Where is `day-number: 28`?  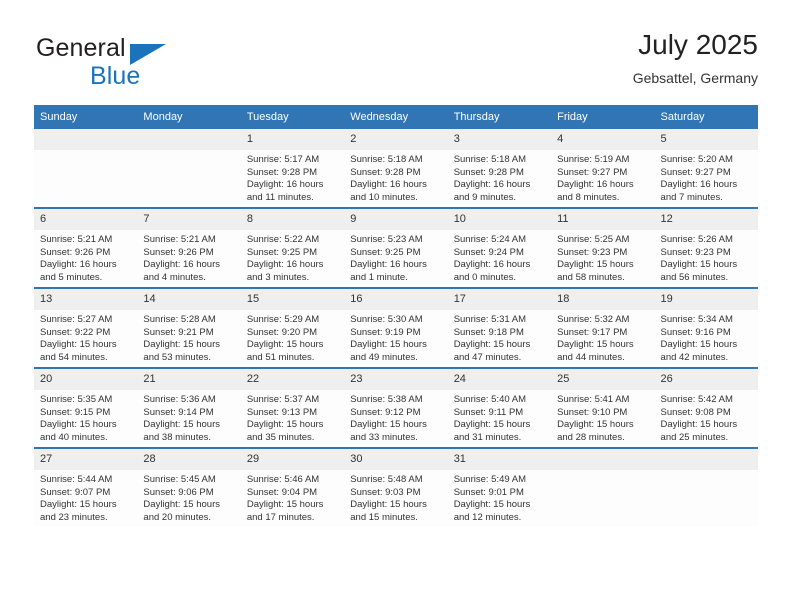 day-number: 28 is located at coordinates (189, 459).